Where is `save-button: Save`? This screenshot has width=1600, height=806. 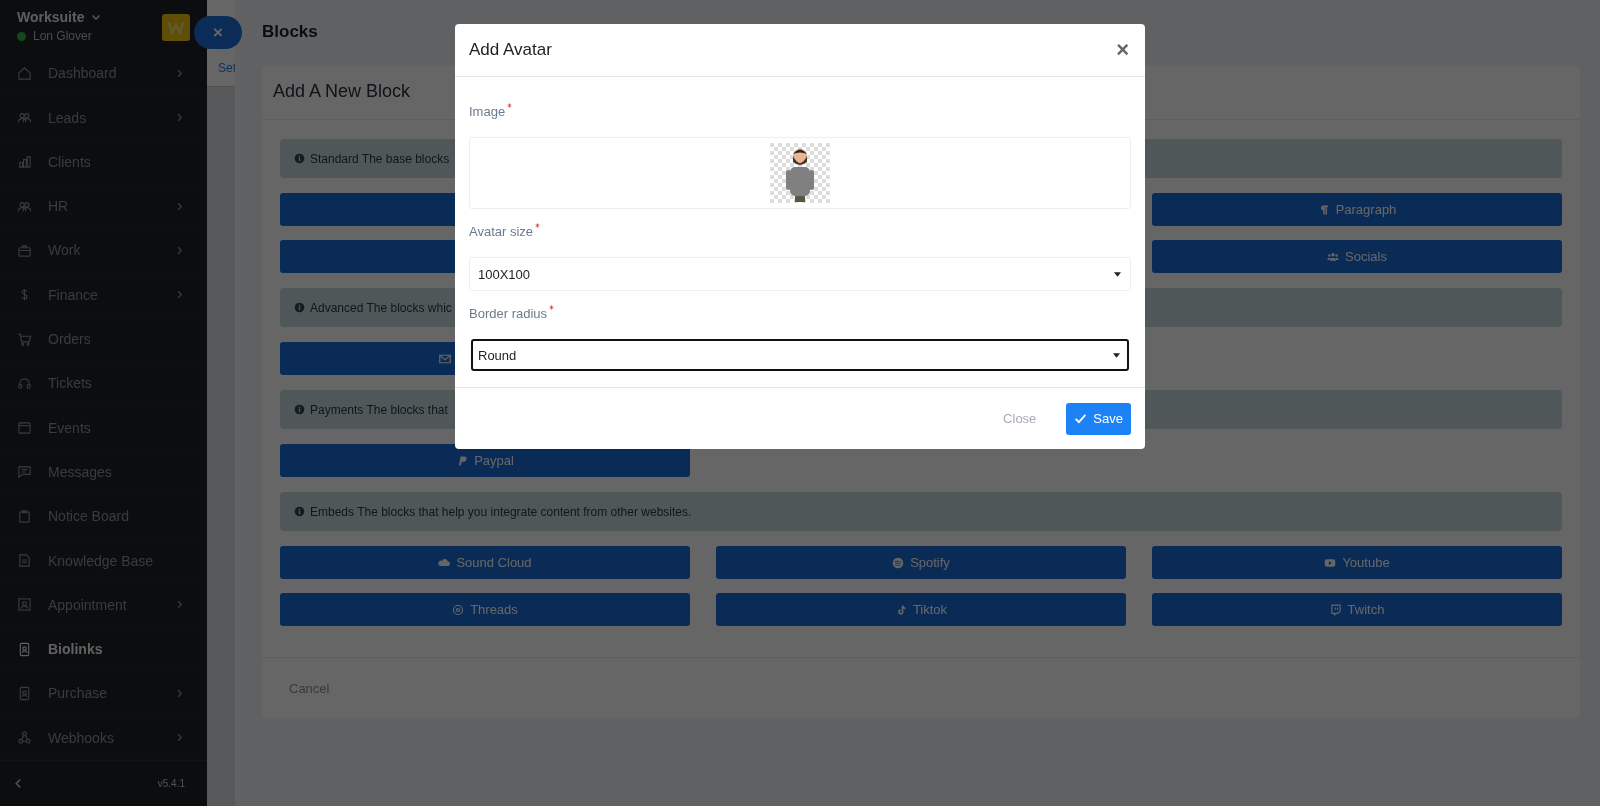 save-button: Save is located at coordinates (1098, 418).